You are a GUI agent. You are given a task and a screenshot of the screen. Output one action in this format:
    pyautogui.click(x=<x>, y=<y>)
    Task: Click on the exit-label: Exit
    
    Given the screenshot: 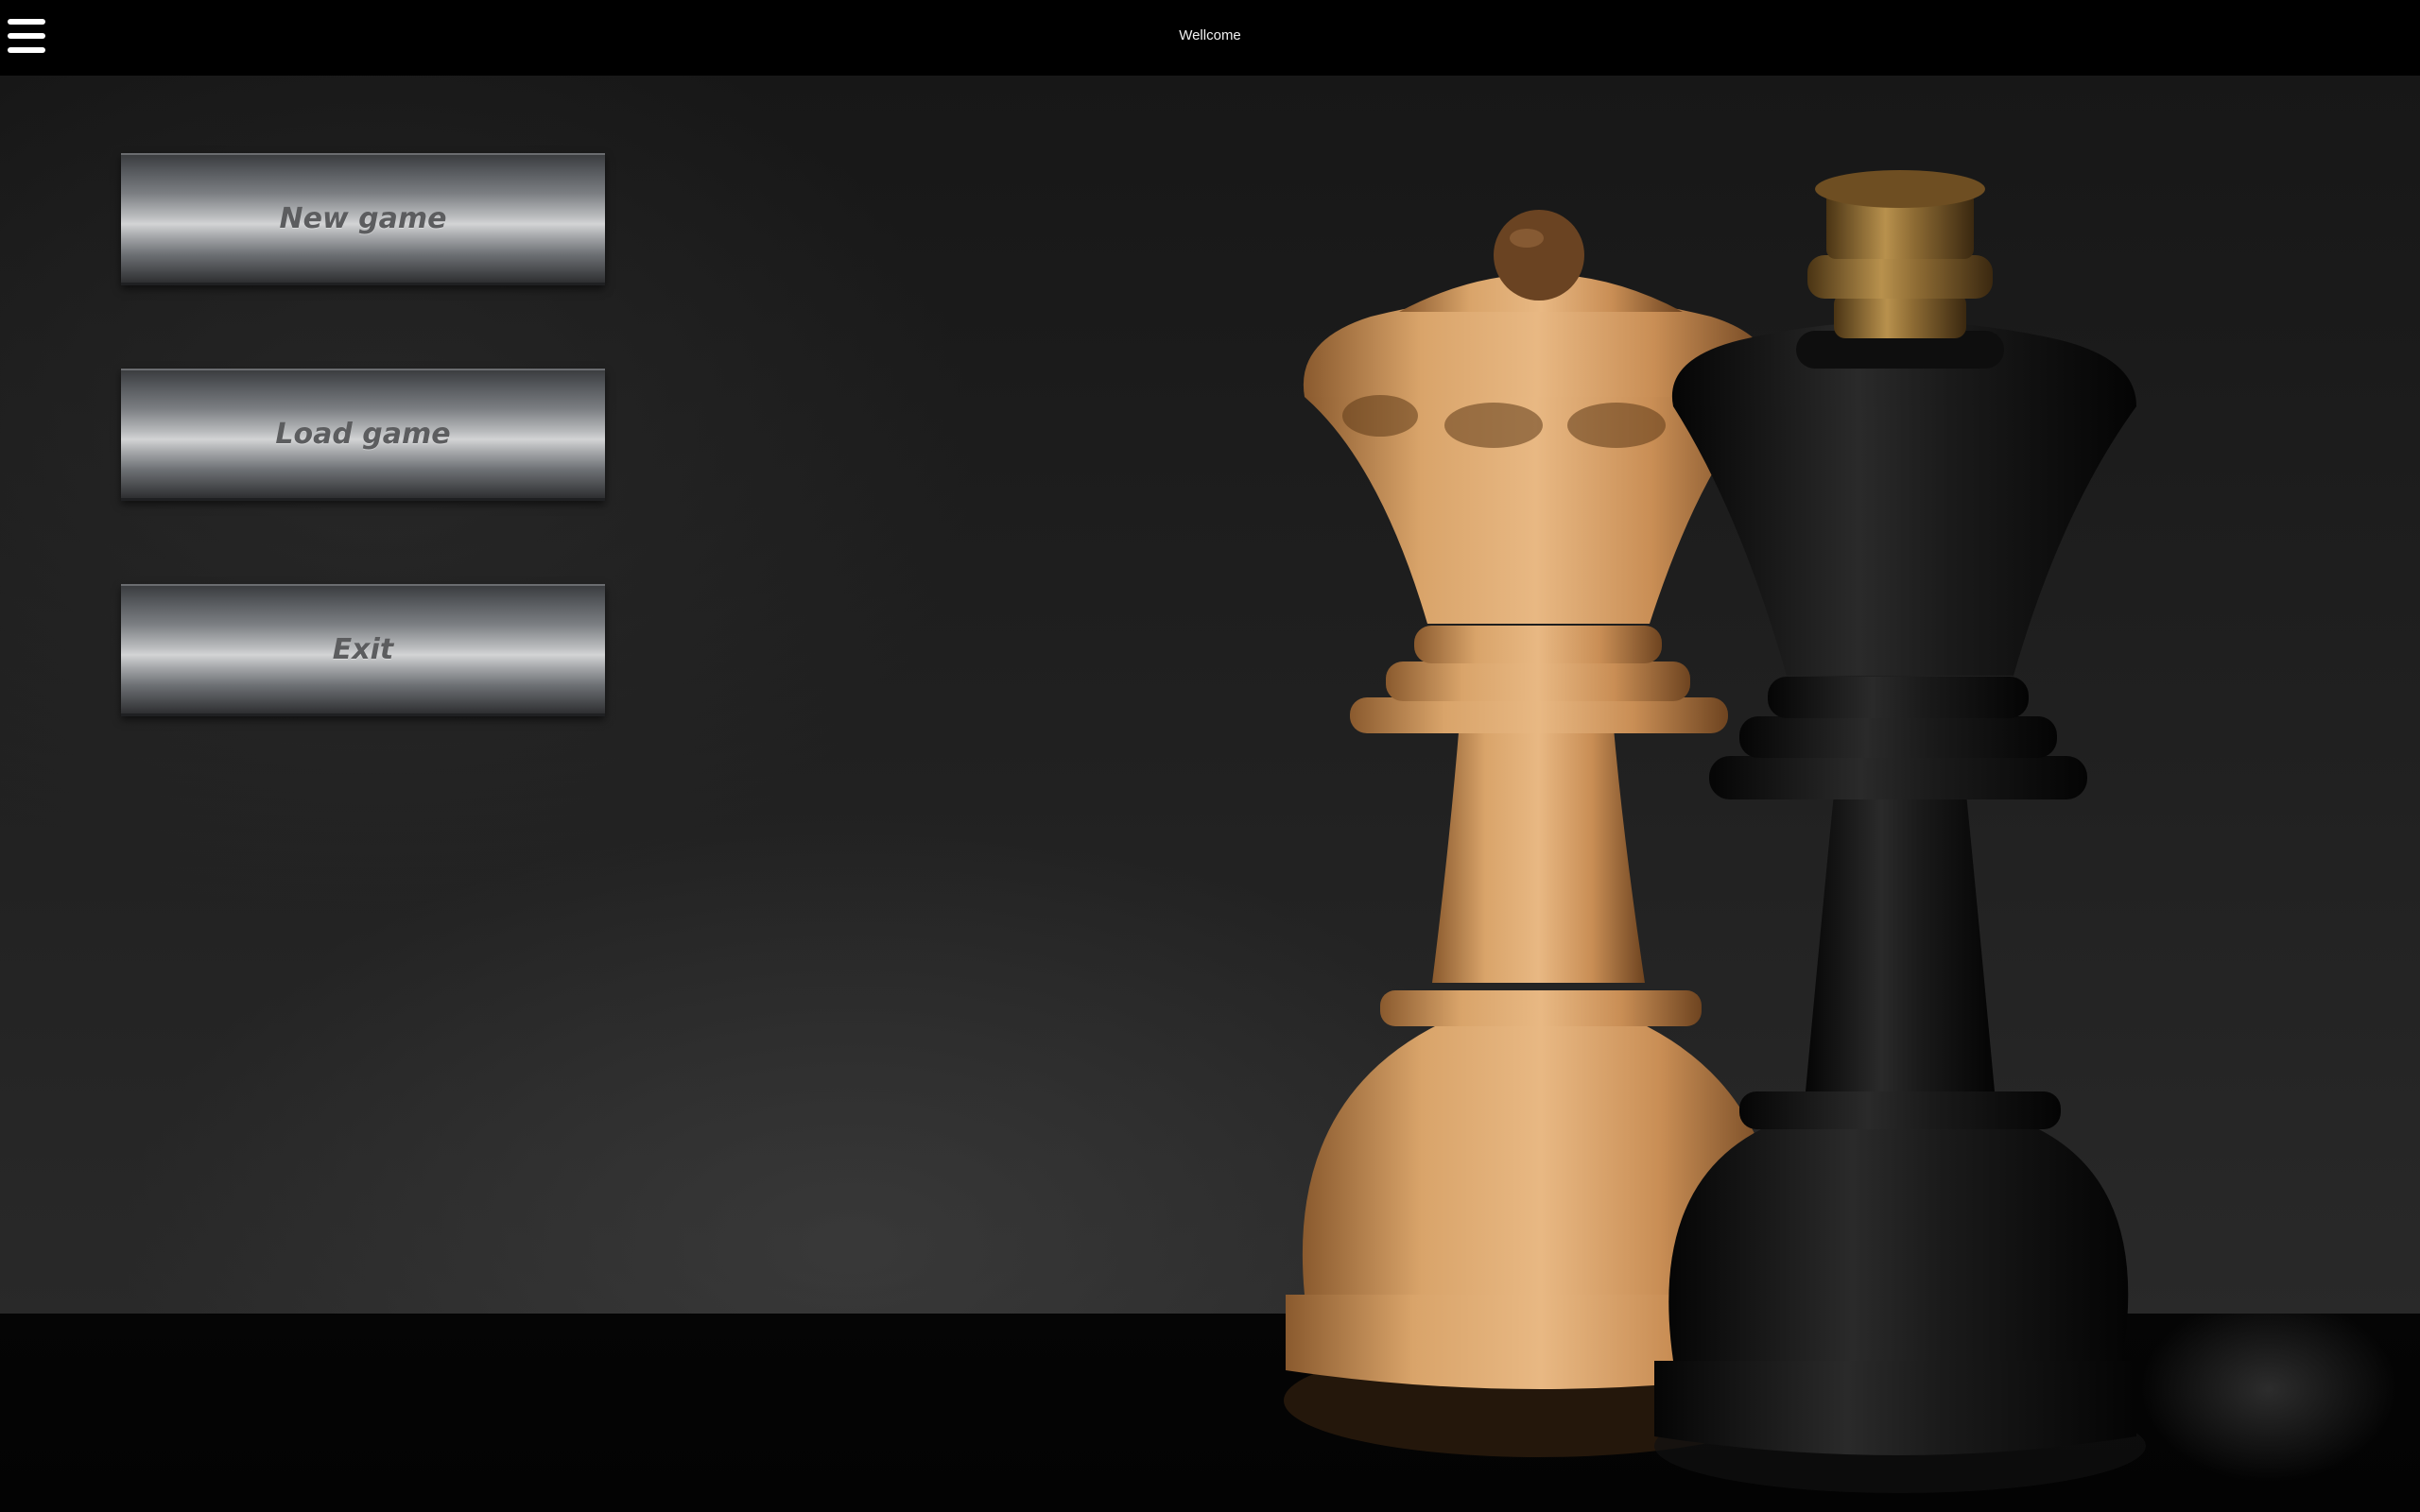 What is the action you would take?
    pyautogui.click(x=363, y=649)
    